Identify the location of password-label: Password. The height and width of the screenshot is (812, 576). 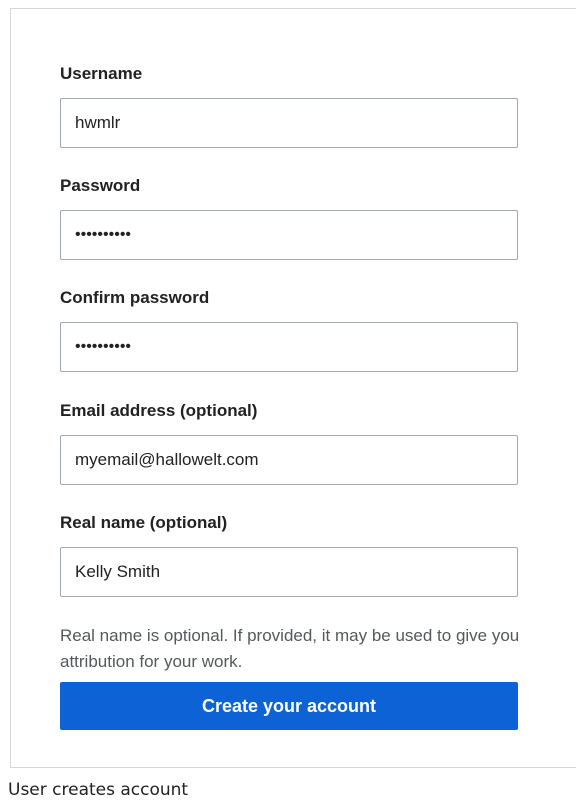
(100, 185).